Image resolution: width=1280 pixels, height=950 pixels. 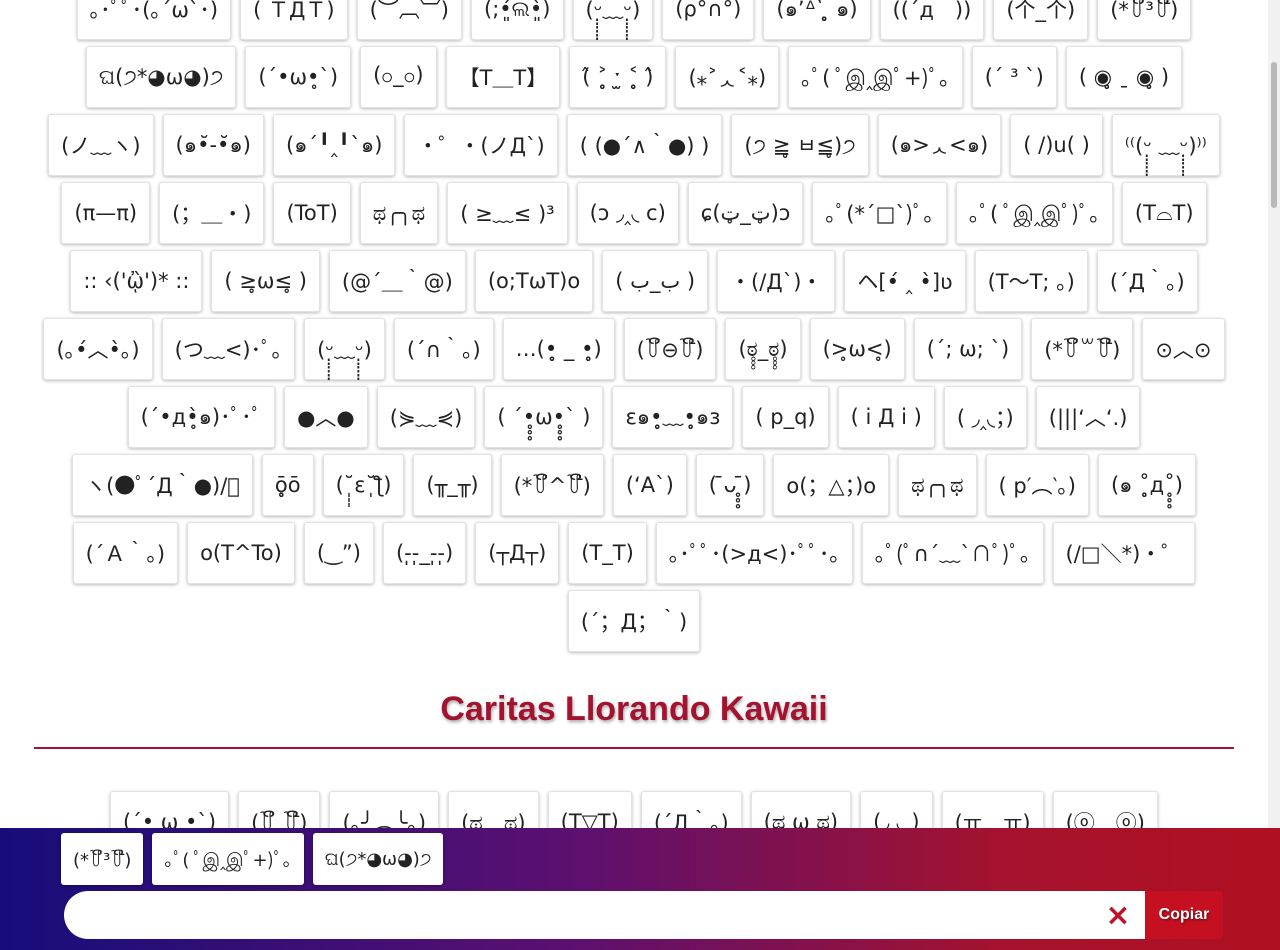 What do you see at coordinates (857, 349) in the screenshot?
I see `face-button: (>̥ω<̥)` at bounding box center [857, 349].